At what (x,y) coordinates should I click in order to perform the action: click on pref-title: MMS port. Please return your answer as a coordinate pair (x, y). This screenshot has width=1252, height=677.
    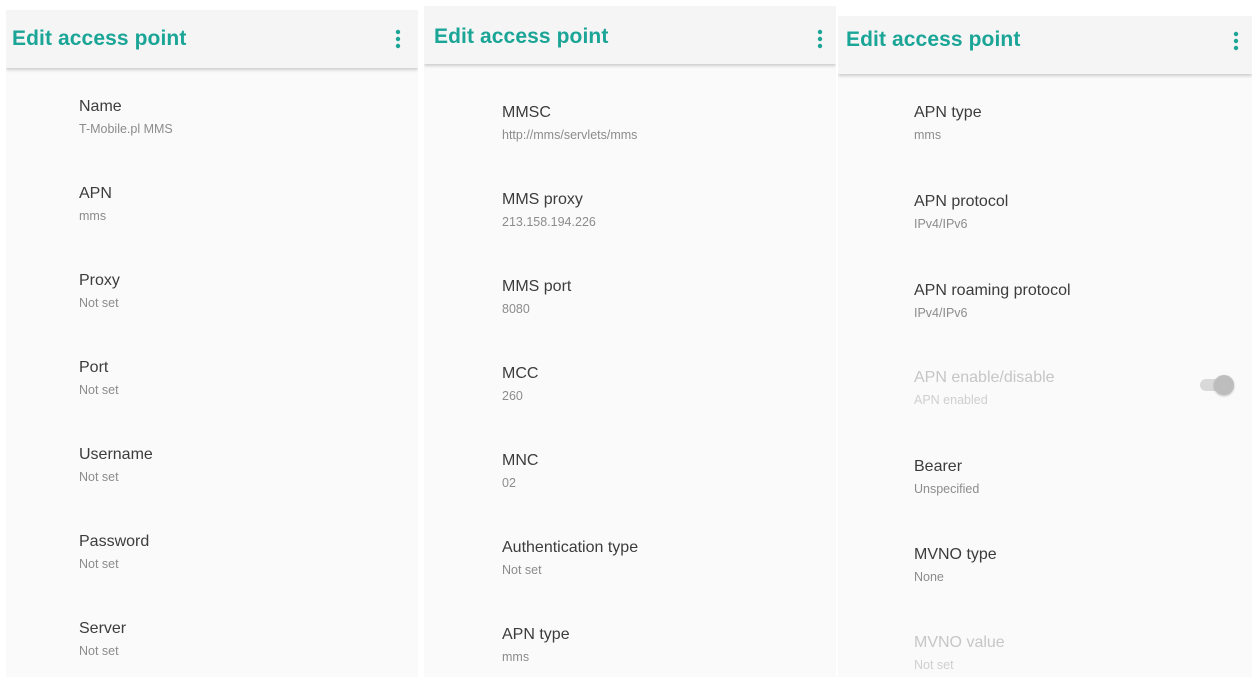
    Looking at the image, I should click on (537, 286).